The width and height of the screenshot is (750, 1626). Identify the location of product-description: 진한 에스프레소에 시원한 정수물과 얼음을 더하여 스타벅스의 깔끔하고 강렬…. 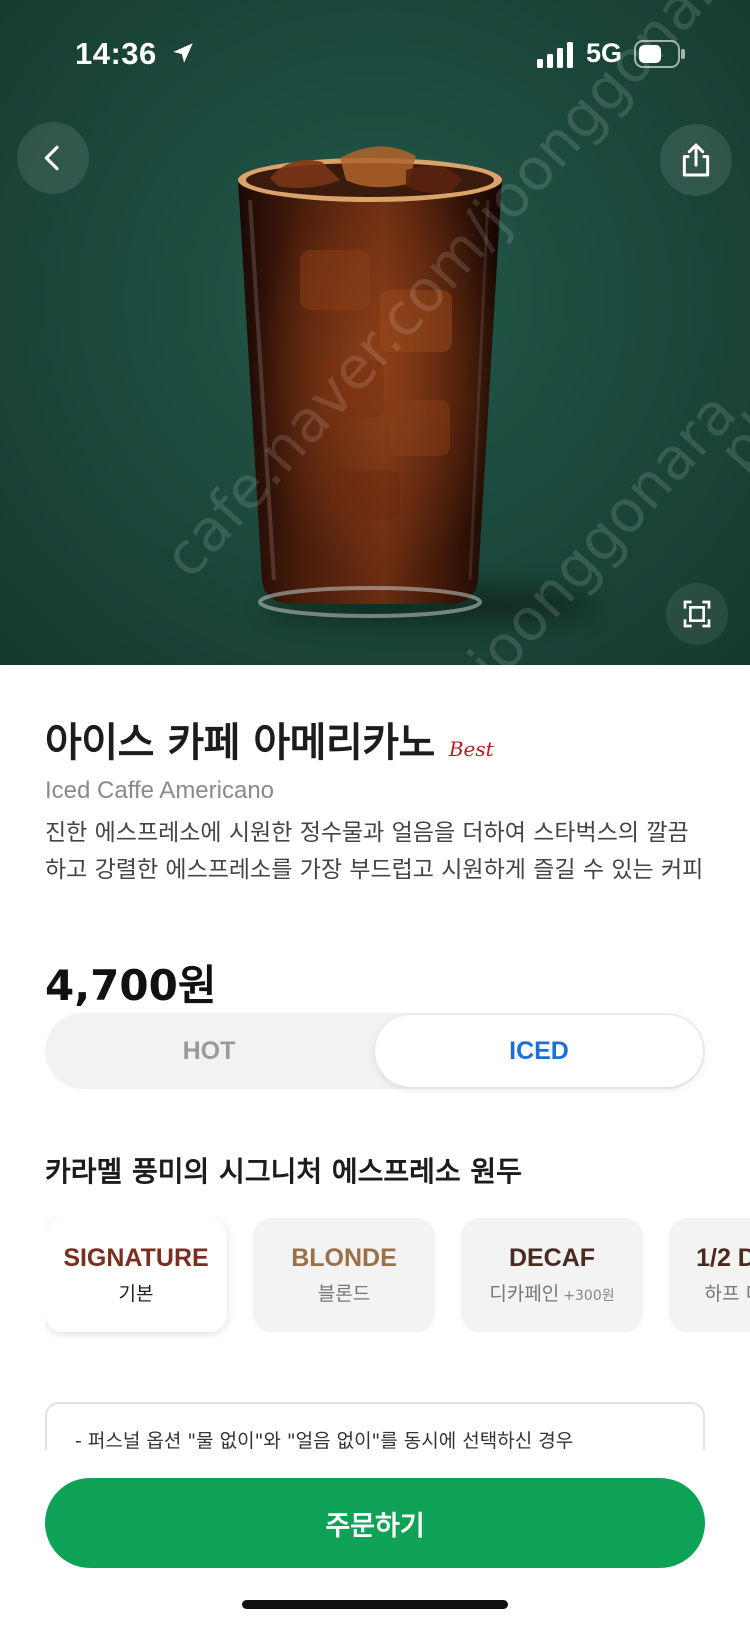
(374, 851).